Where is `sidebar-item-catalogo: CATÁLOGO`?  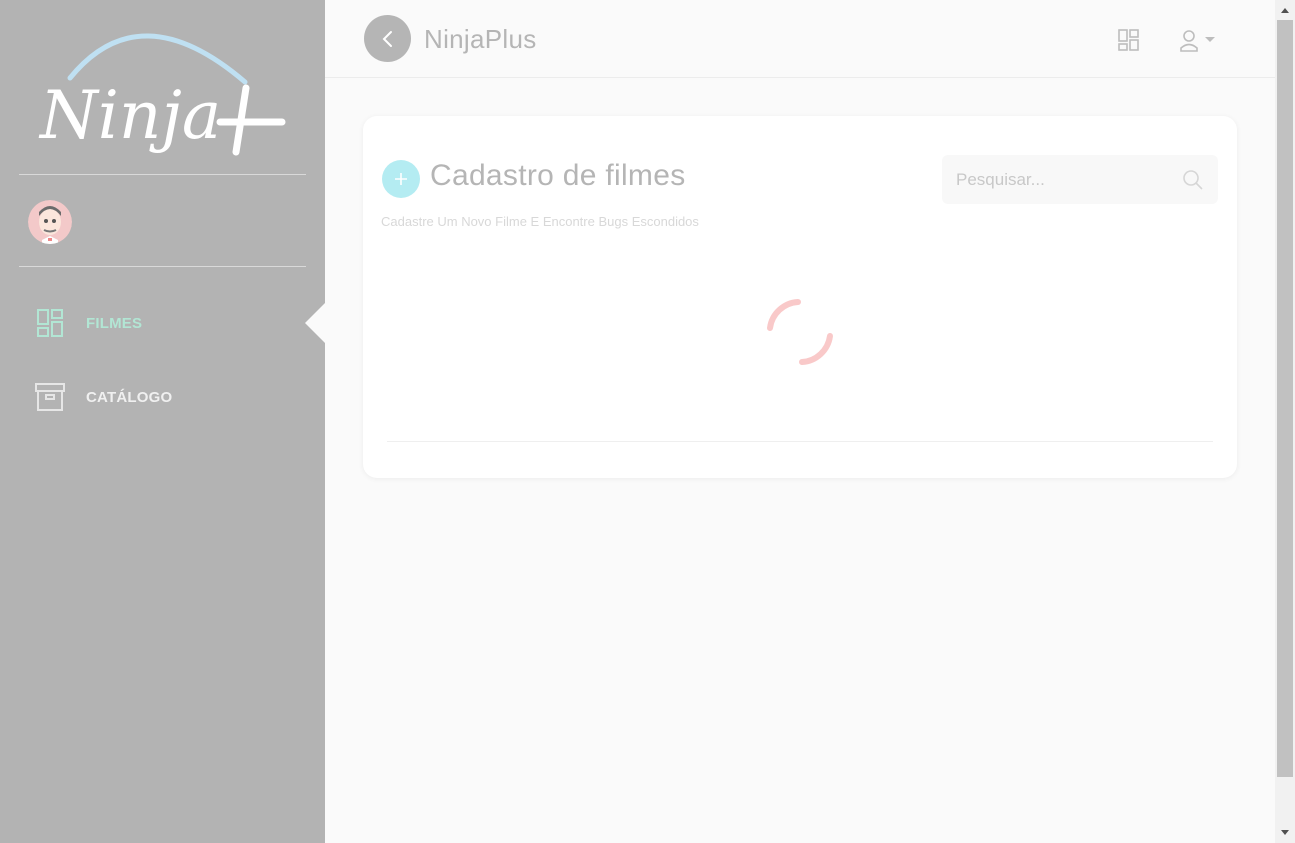 sidebar-item-catalogo: CATÁLOGO is located at coordinates (103, 397).